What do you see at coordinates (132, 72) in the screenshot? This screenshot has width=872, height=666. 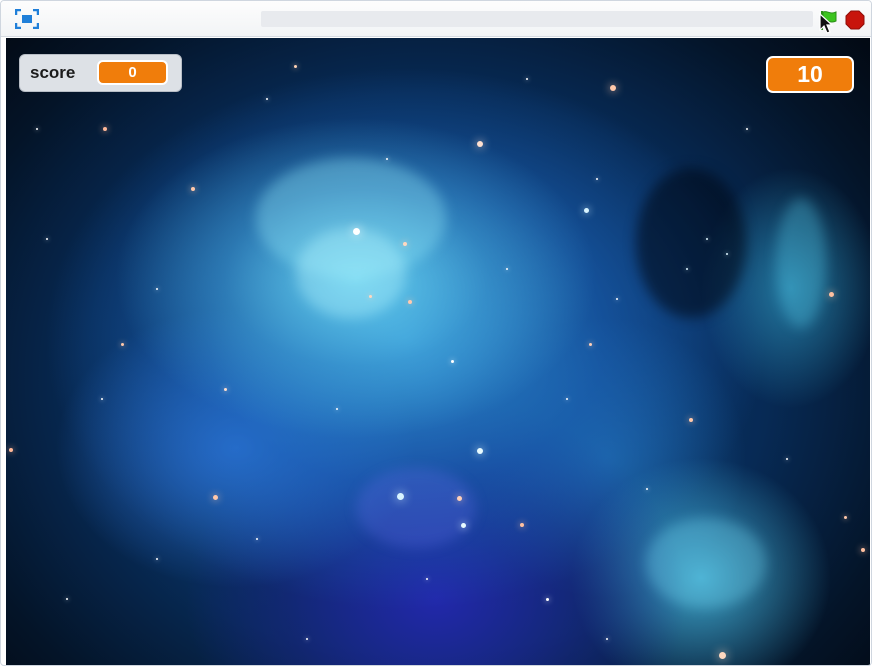 I see `score-value: 0` at bounding box center [132, 72].